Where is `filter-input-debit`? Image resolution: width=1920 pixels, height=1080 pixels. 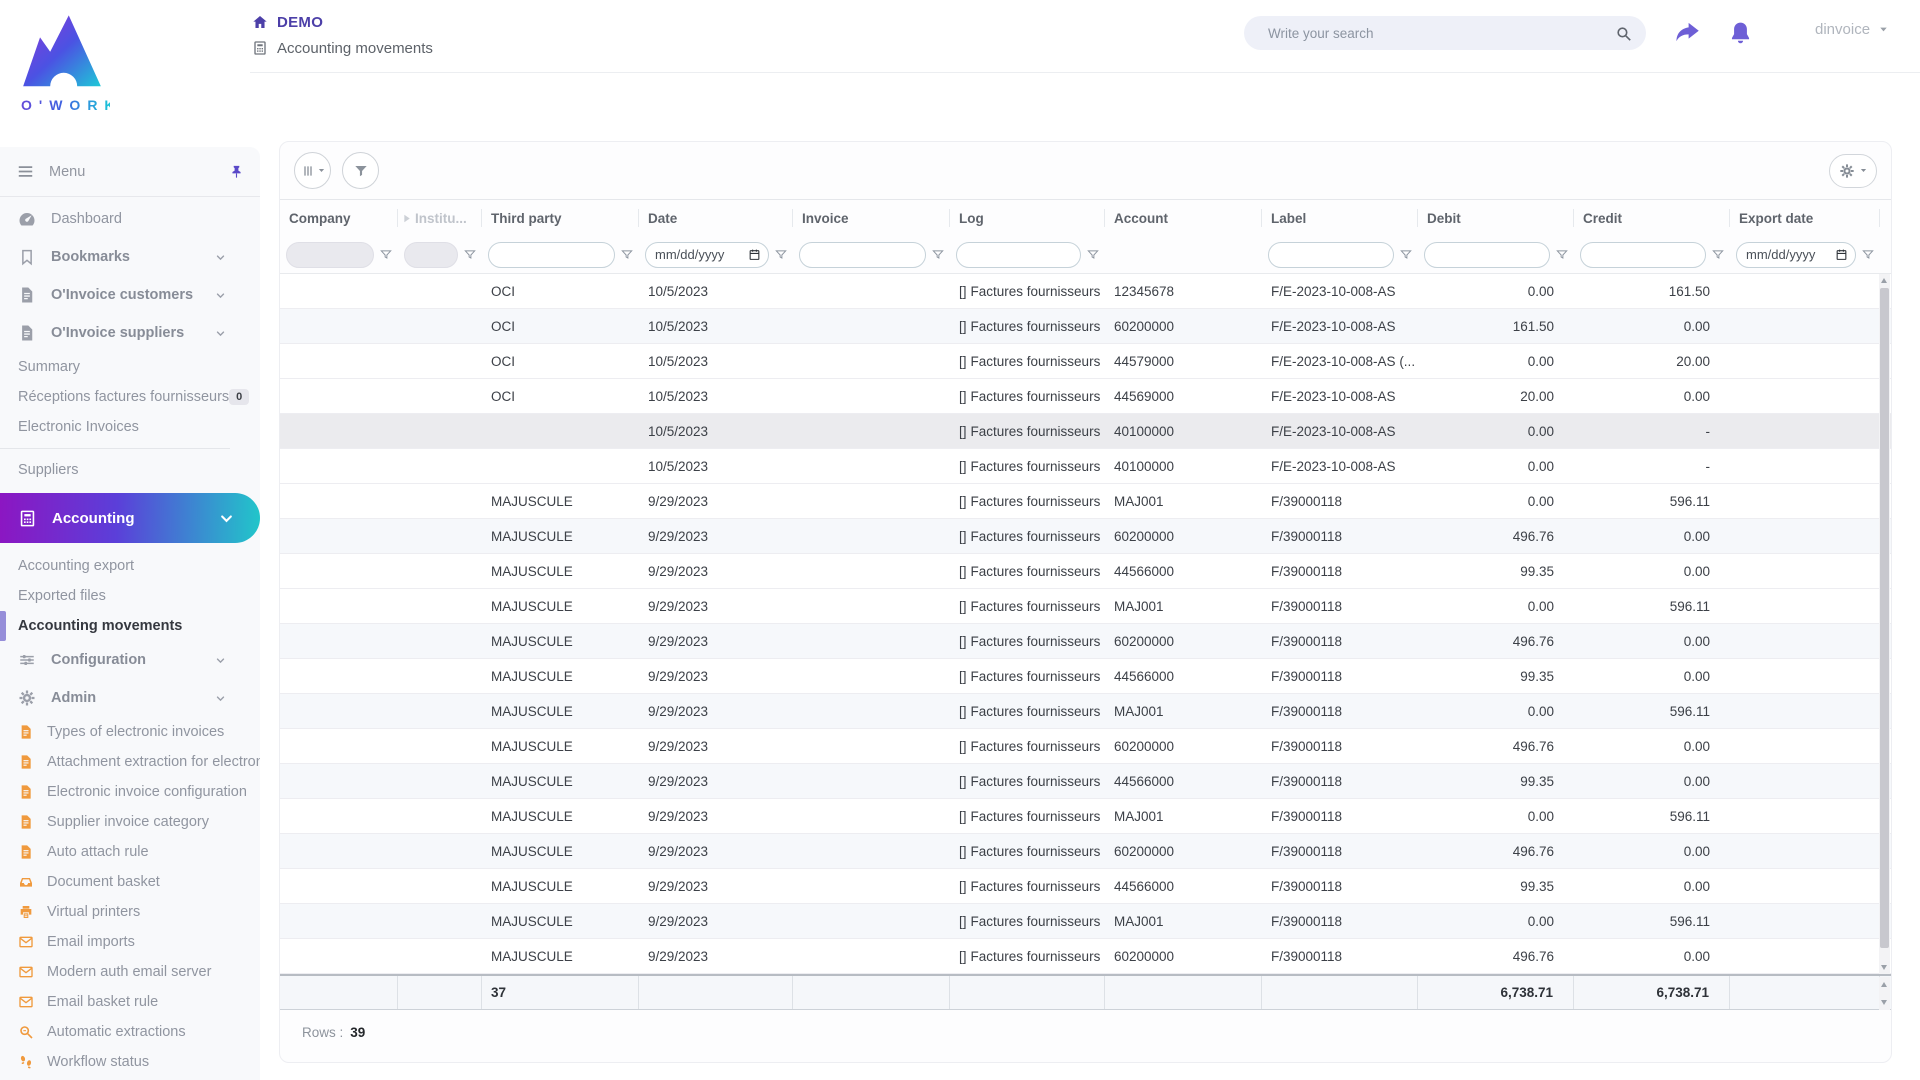 filter-input-debit is located at coordinates (1487, 254).